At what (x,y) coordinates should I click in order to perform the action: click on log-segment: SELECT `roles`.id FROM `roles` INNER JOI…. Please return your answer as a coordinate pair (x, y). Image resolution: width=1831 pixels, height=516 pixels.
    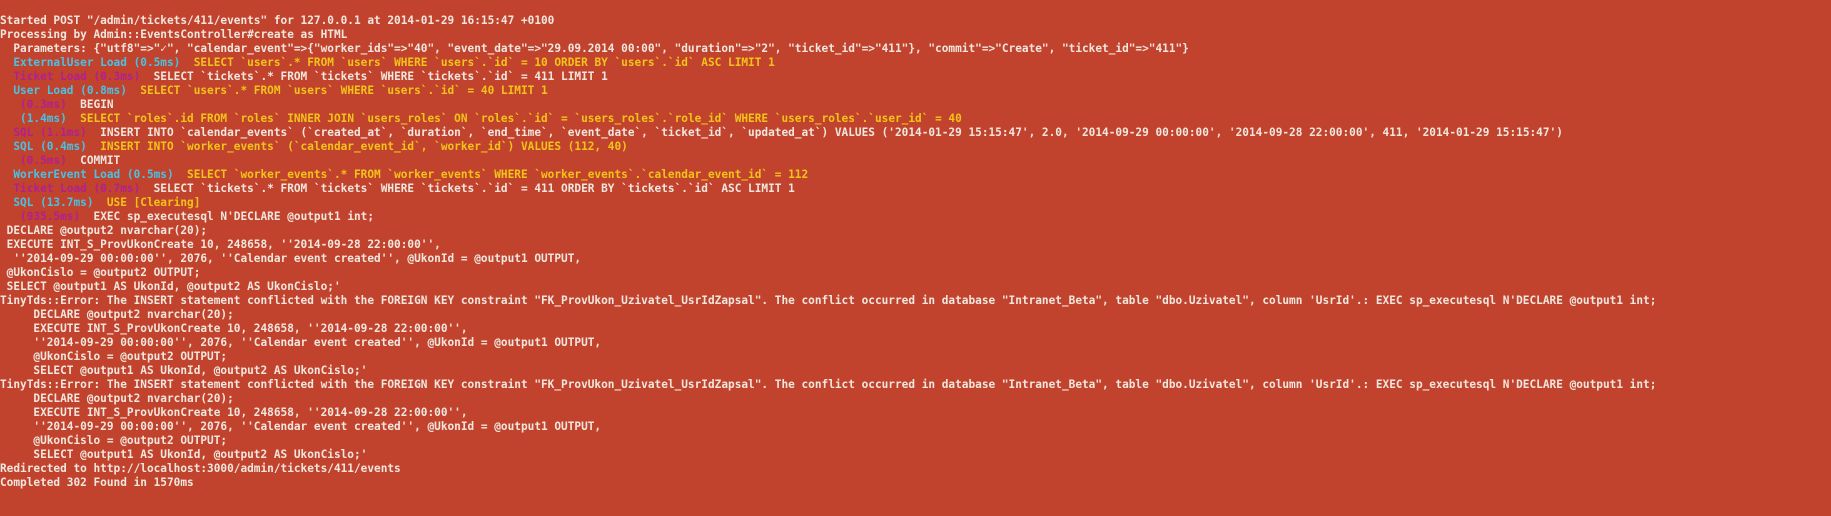
    Looking at the image, I should click on (514, 118).